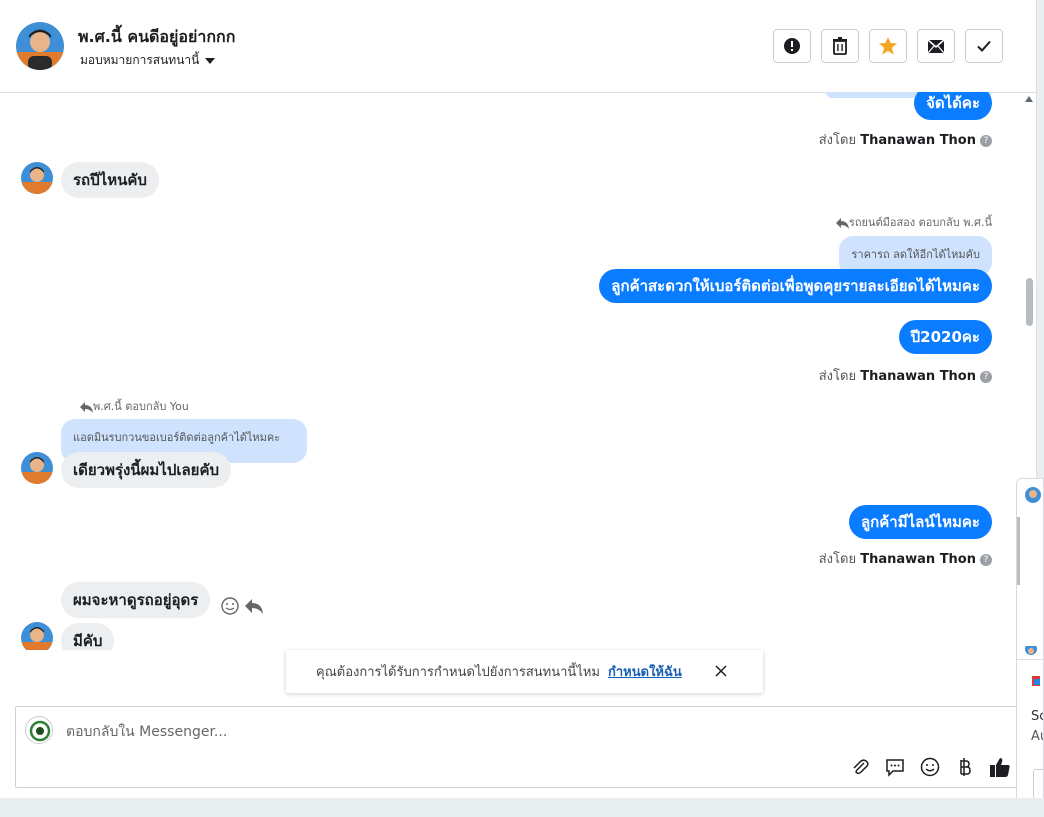  What do you see at coordinates (645, 671) in the screenshot?
I see `assign-to-me-link: กำหนดให้ฉัน` at bounding box center [645, 671].